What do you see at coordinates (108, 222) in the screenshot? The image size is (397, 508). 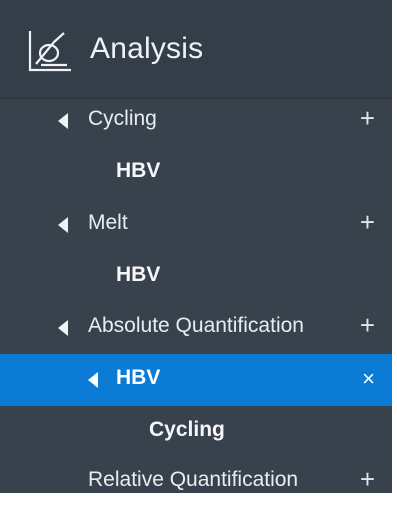 I see `tree-item-label: Melt` at bounding box center [108, 222].